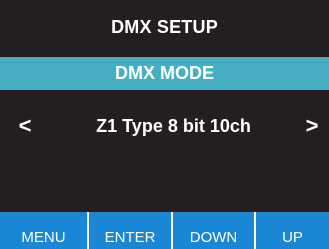 The height and width of the screenshot is (249, 329). I want to click on up-button: UP, so click(292, 230).